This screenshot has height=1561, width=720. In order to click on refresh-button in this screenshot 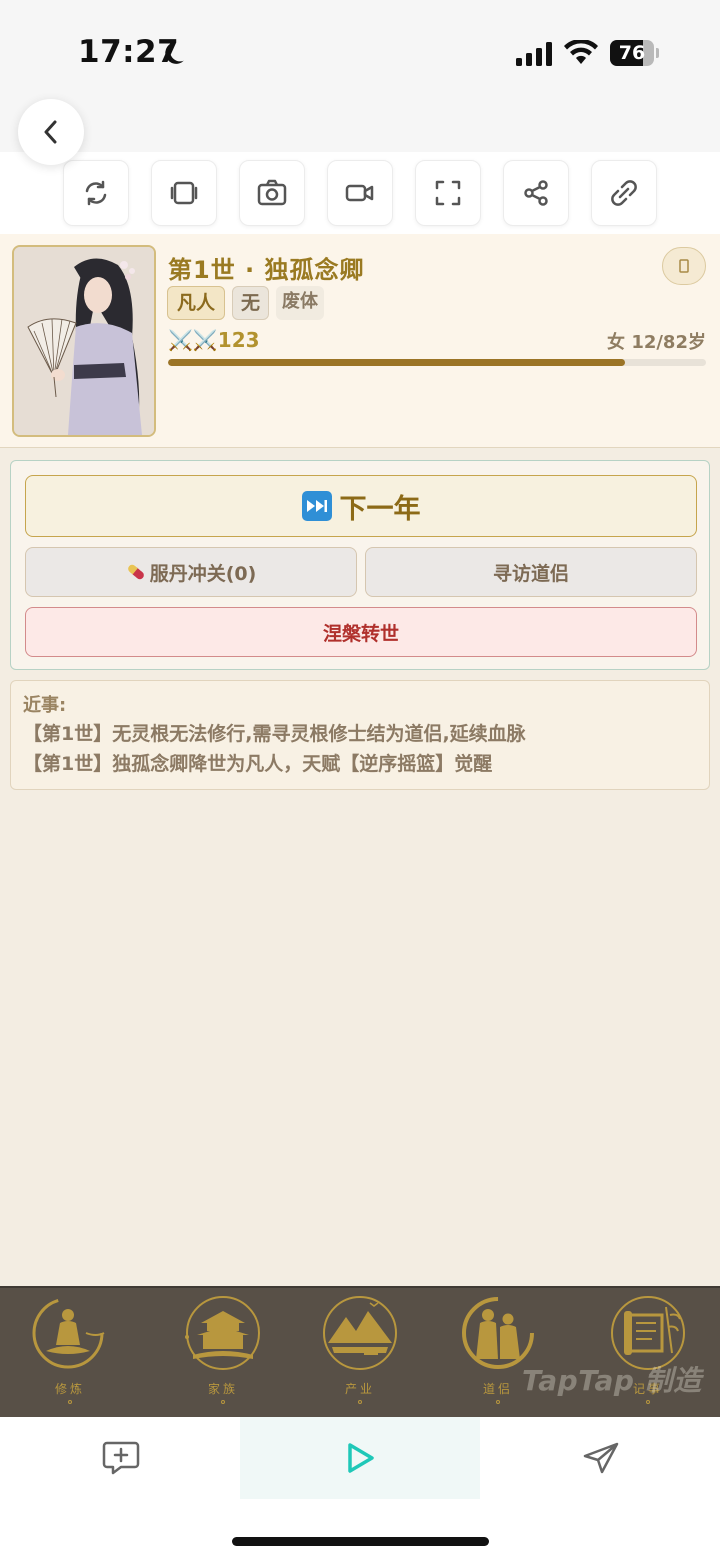, I will do `click(96, 193)`.